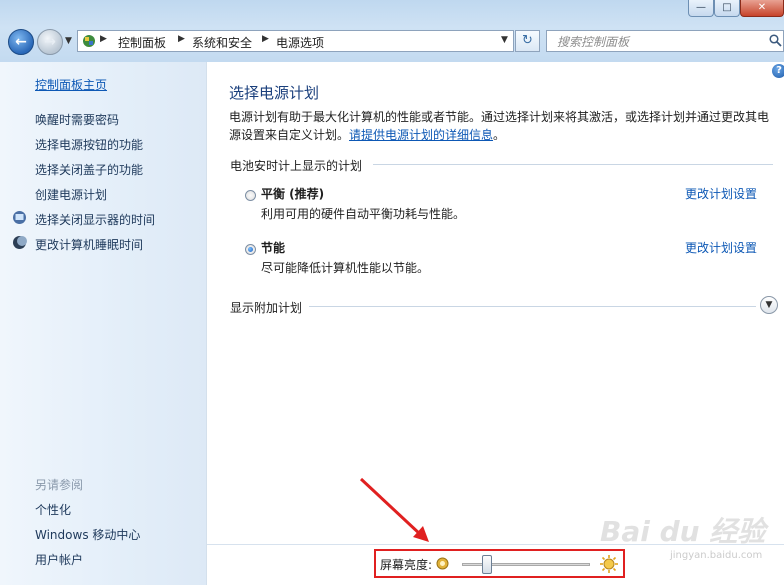 This screenshot has width=784, height=586. Describe the element at coordinates (778, 71) in the screenshot. I see `help-icon: ?` at that location.